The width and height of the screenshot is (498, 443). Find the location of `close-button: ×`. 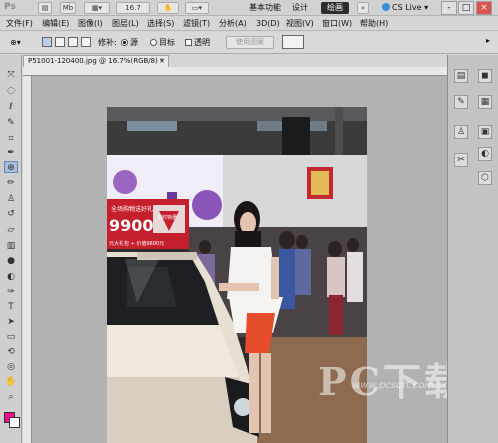

close-button: × is located at coordinates (484, 8).